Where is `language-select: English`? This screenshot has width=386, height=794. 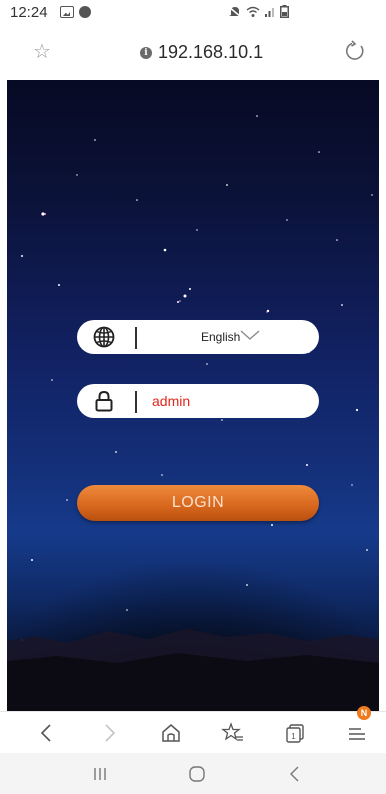 language-select: English is located at coordinates (198, 337).